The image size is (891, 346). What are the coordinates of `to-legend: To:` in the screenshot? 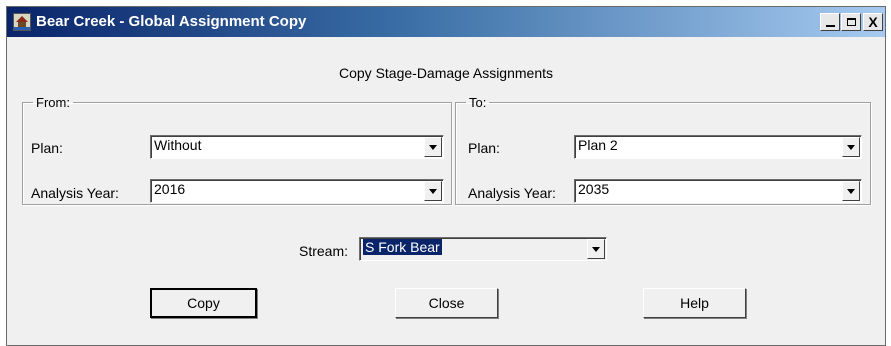 It's located at (478, 102).